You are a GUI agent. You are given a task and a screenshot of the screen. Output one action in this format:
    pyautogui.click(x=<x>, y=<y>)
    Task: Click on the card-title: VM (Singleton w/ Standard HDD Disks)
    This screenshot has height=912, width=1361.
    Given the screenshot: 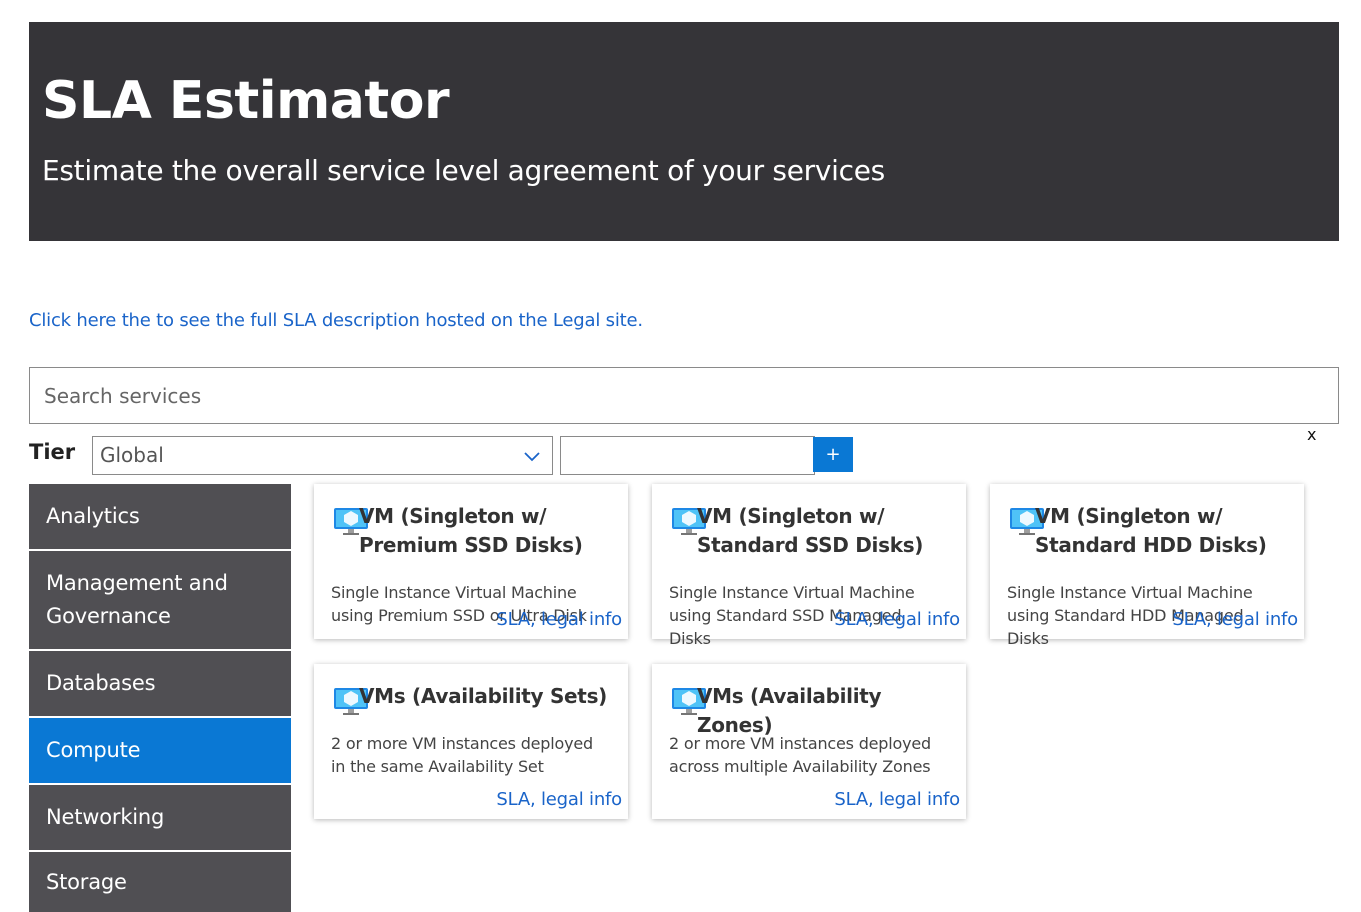 What is the action you would take?
    pyautogui.click(x=1151, y=530)
    